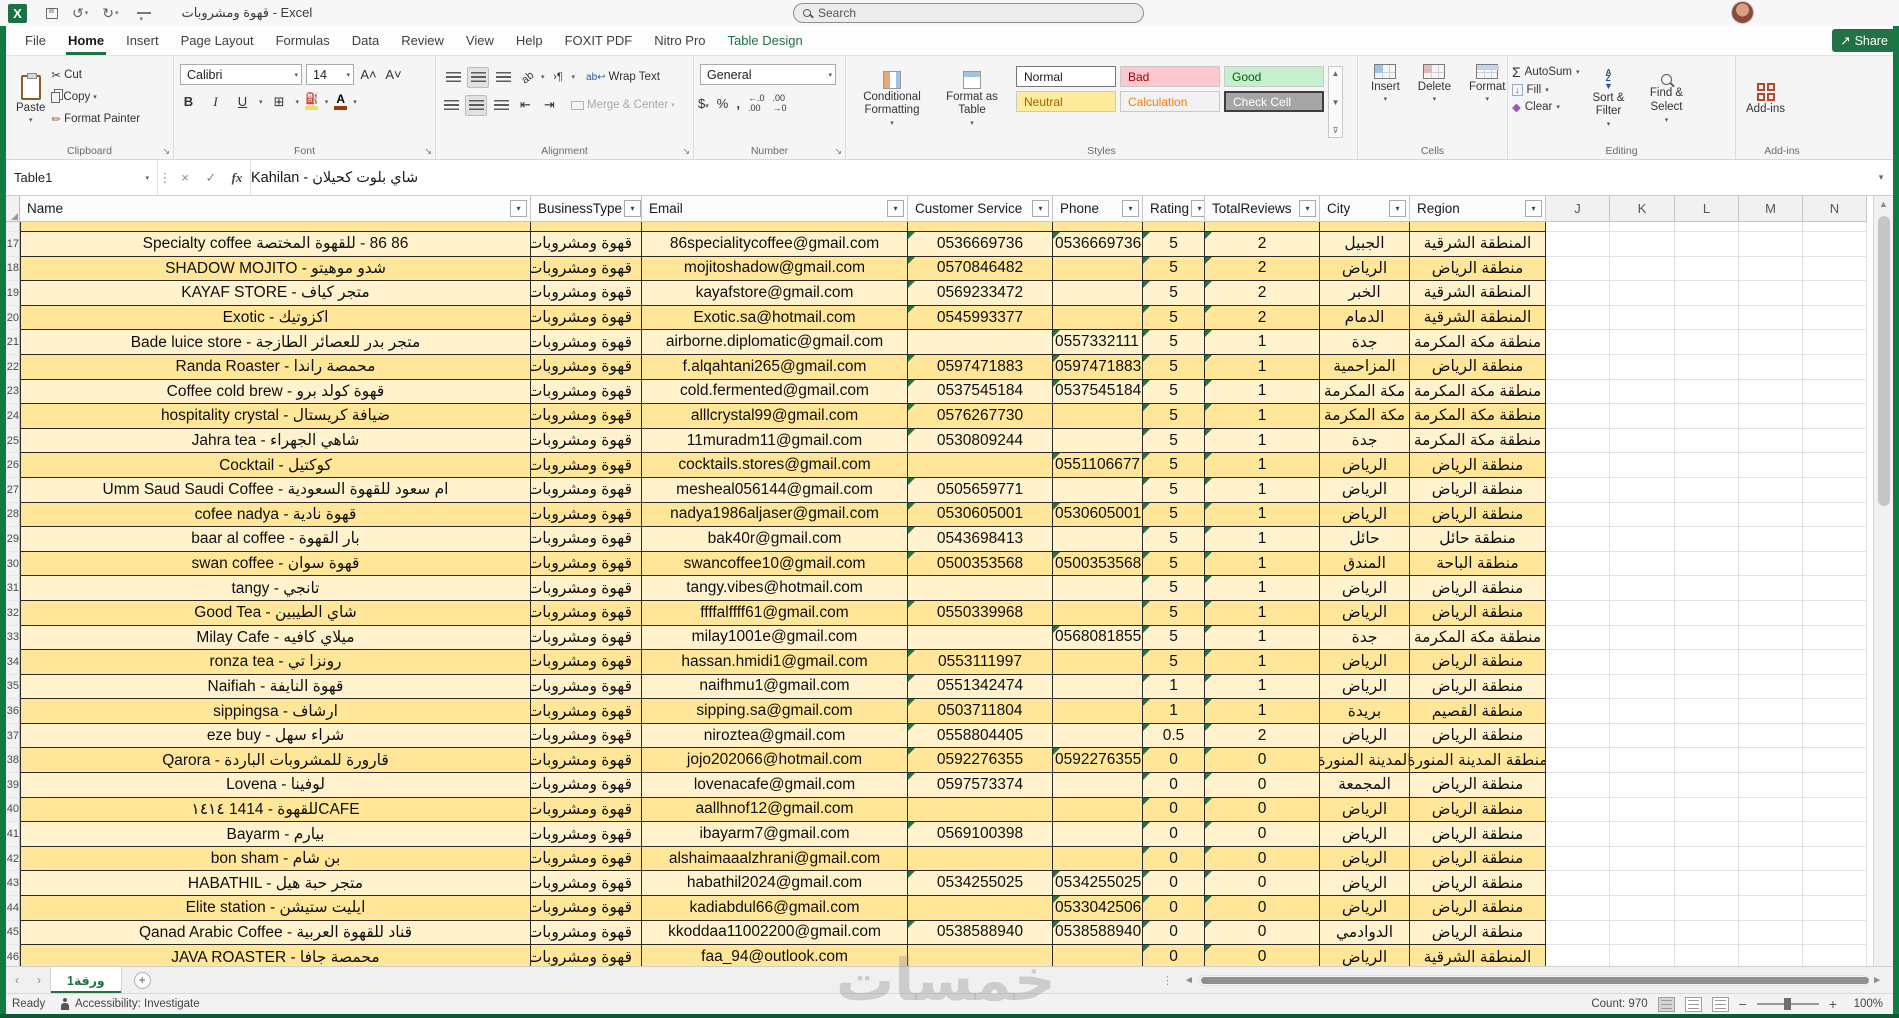  What do you see at coordinates (775, 785) in the screenshot?
I see `cell-email: lovenacafe@gmail.com` at bounding box center [775, 785].